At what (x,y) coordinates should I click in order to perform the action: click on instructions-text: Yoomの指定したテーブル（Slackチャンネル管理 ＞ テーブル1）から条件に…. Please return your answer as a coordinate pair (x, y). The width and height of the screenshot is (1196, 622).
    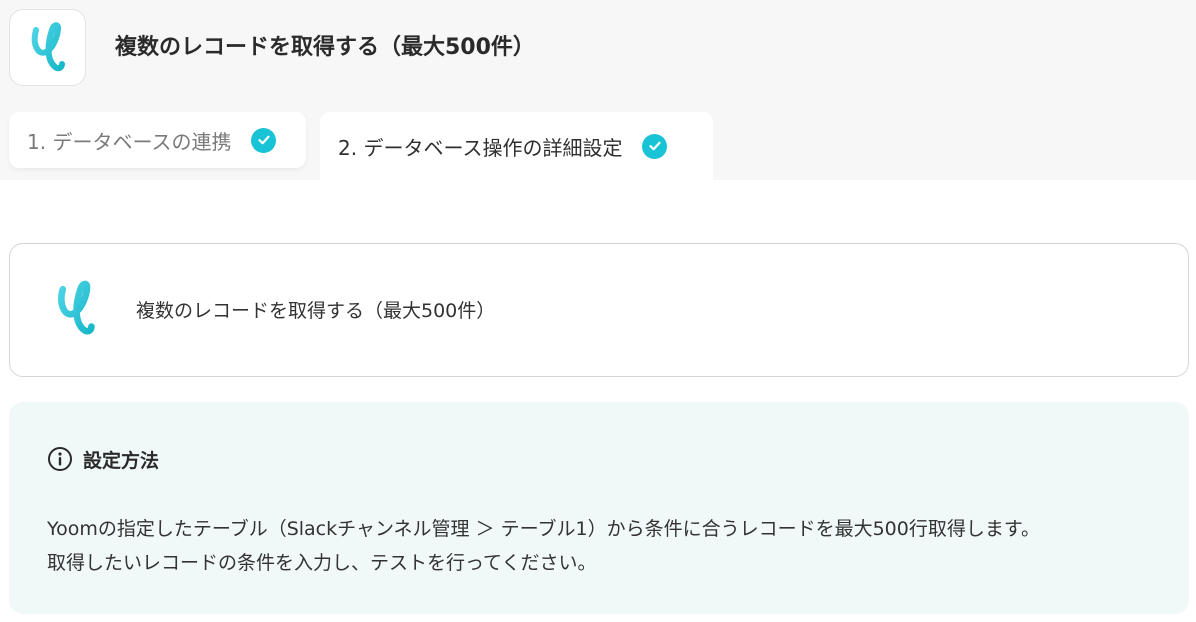
    Looking at the image, I should click on (607, 546).